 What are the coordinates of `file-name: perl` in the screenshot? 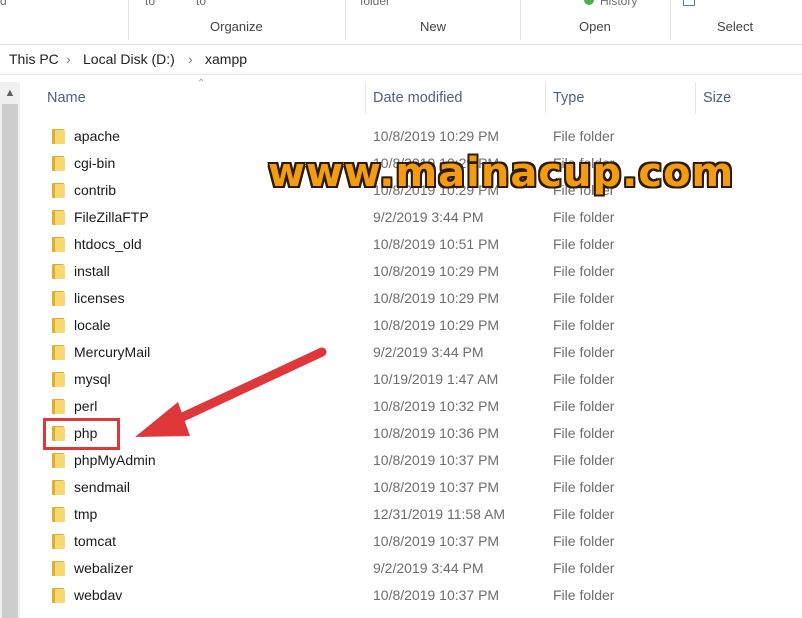 It's located at (85, 406).